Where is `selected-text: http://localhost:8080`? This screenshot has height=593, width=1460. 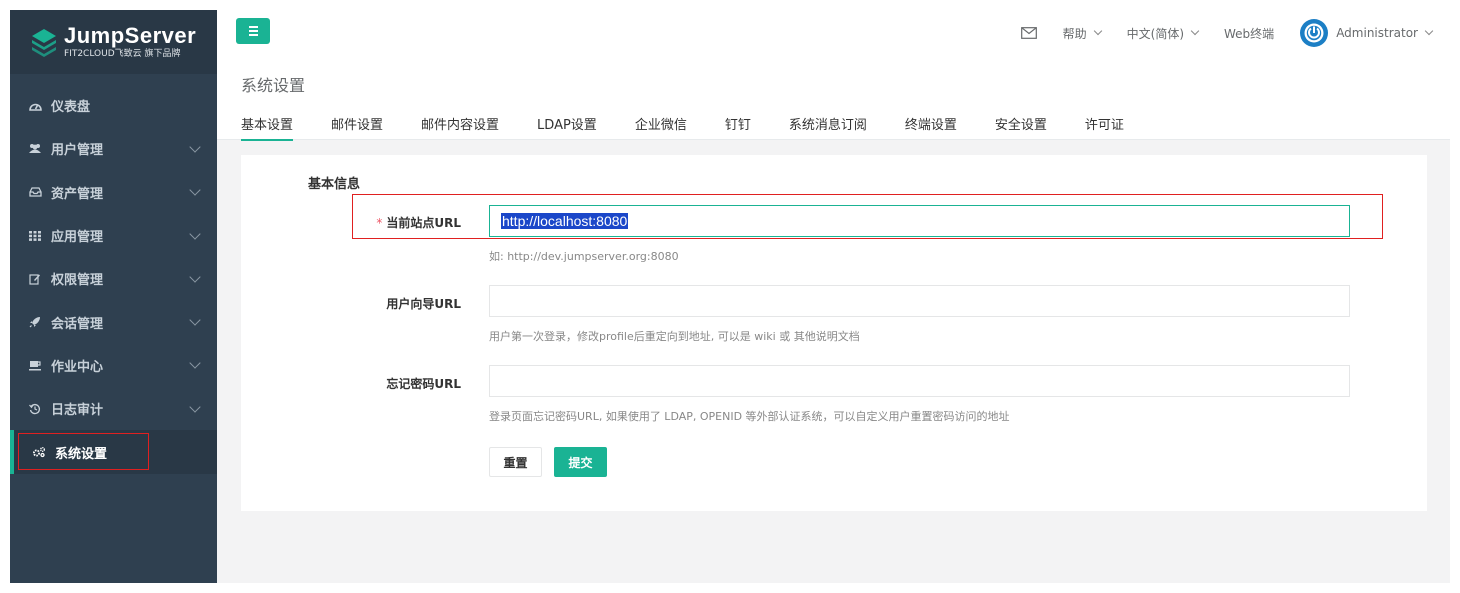 selected-text: http://localhost:8080 is located at coordinates (565, 221).